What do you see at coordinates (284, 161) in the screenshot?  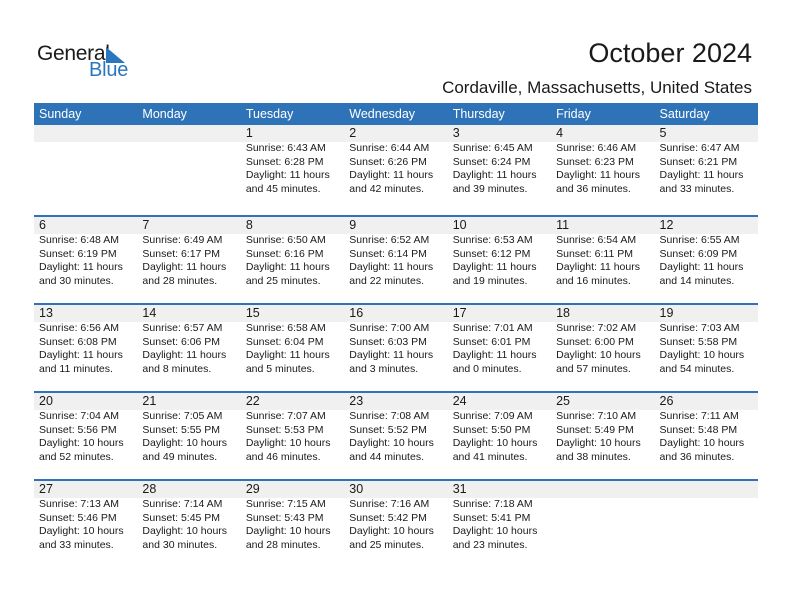 I see `sunset-text: Sunset: 6:28 PM` at bounding box center [284, 161].